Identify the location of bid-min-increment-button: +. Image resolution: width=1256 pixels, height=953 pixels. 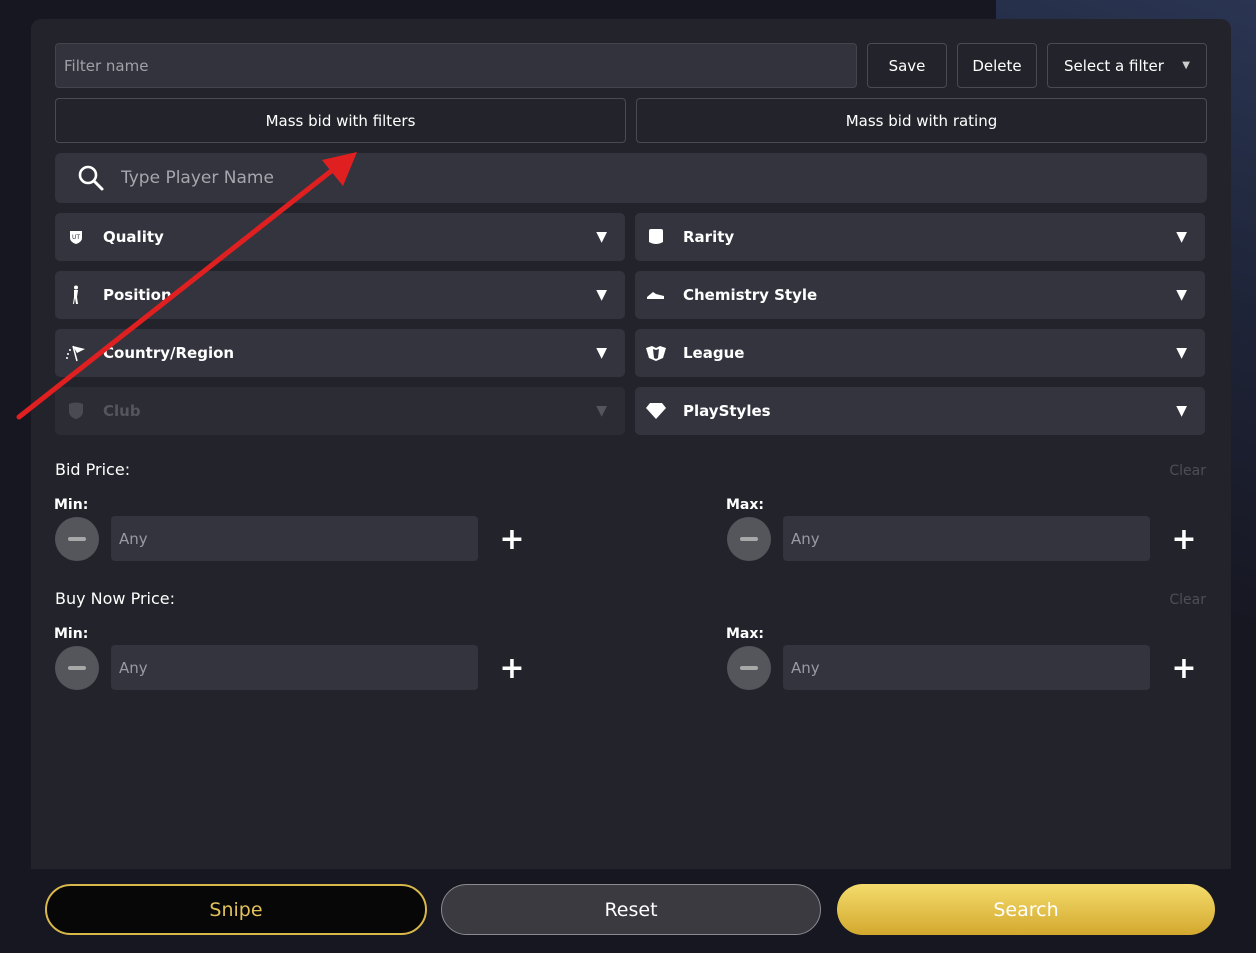
(512, 540).